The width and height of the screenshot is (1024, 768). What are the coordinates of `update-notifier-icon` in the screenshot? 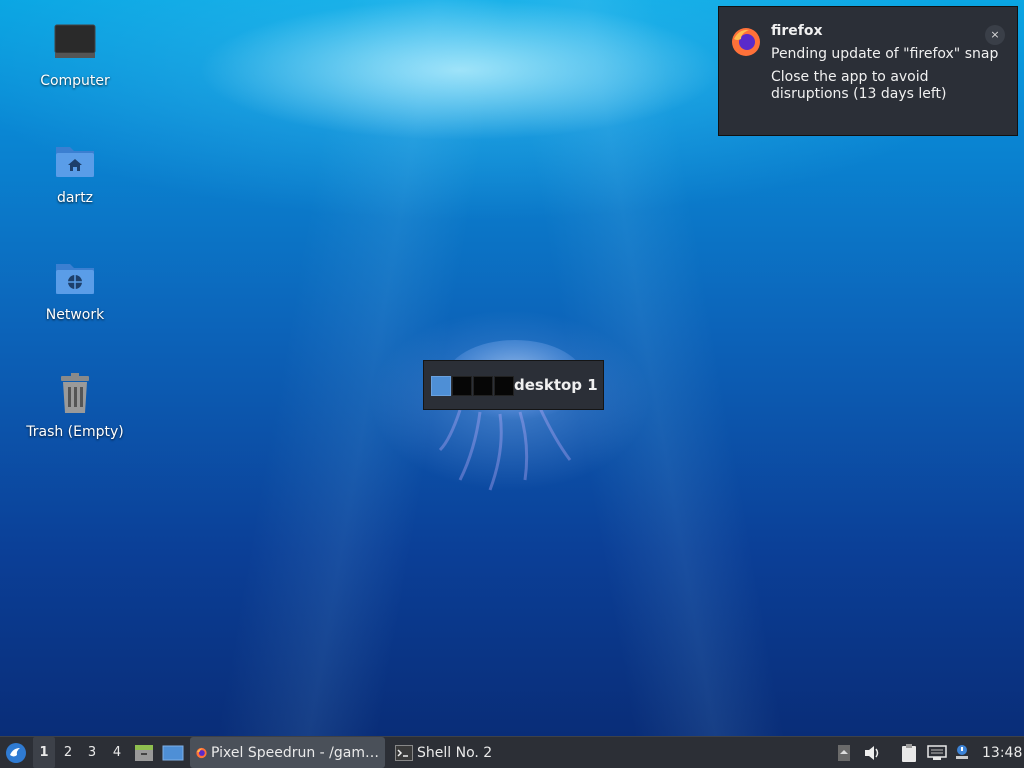 It's located at (962, 751).